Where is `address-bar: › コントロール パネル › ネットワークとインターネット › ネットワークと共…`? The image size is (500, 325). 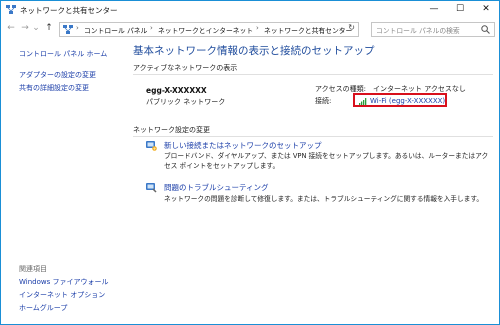 address-bar: › コントロール パネル › ネットワークとインターネット › ネットワークと共… is located at coordinates (209, 29).